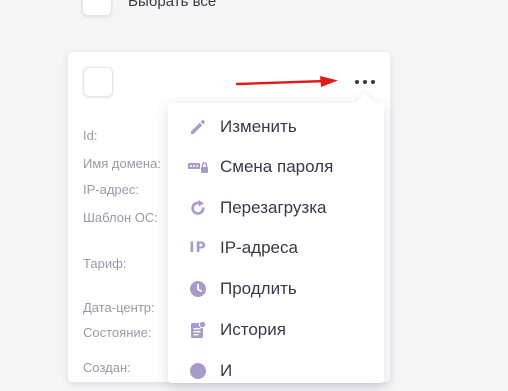 The image size is (508, 391). What do you see at coordinates (119, 307) in the screenshot?
I see `field-label-datacenter: Дата-центр:` at bounding box center [119, 307].